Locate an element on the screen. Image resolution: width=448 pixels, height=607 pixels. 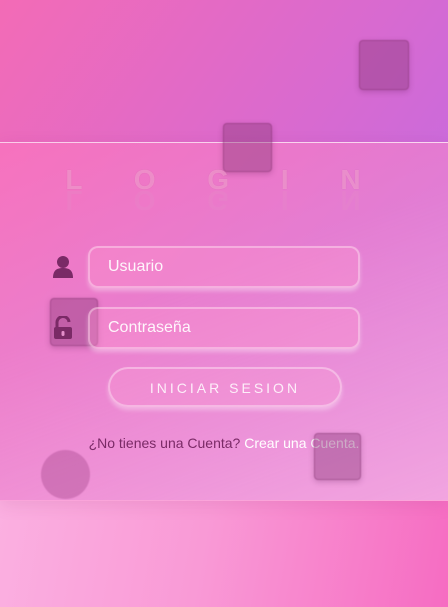
decor-square-top-right is located at coordinates (384, 65).